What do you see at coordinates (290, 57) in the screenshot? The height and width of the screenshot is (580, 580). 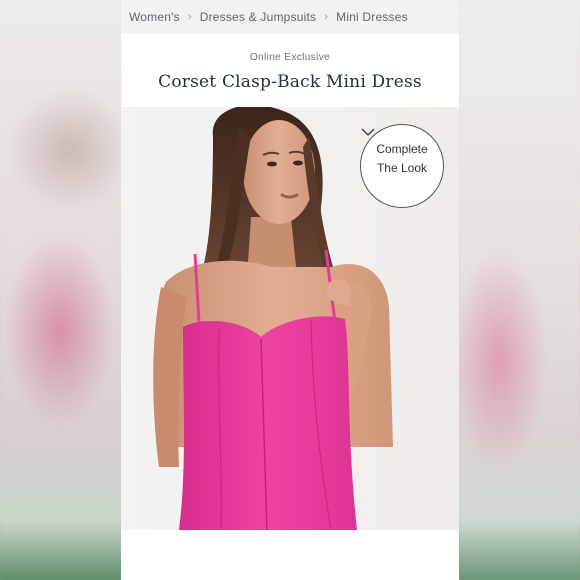 I see `online-exclusive-label: Online Exclusive` at bounding box center [290, 57].